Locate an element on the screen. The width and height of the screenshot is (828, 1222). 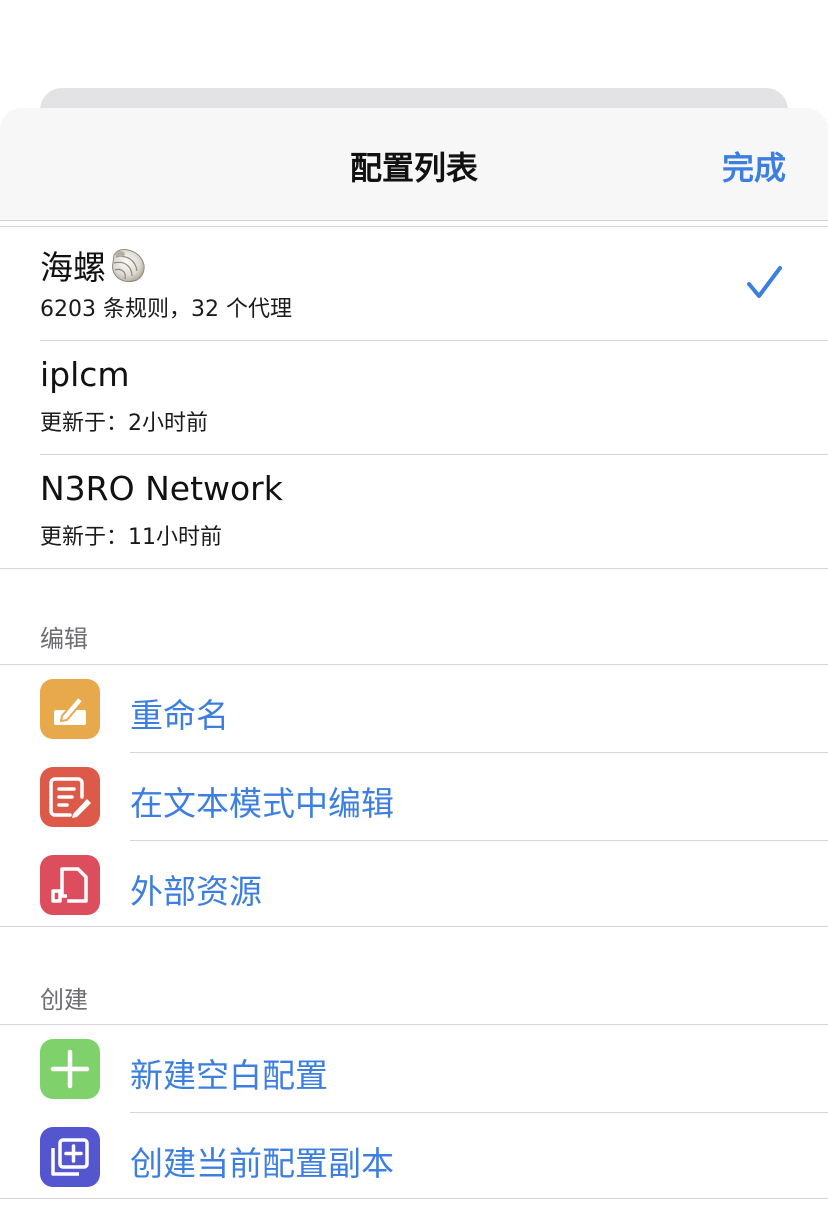
rename-button: 重命名 is located at coordinates (414, 709).